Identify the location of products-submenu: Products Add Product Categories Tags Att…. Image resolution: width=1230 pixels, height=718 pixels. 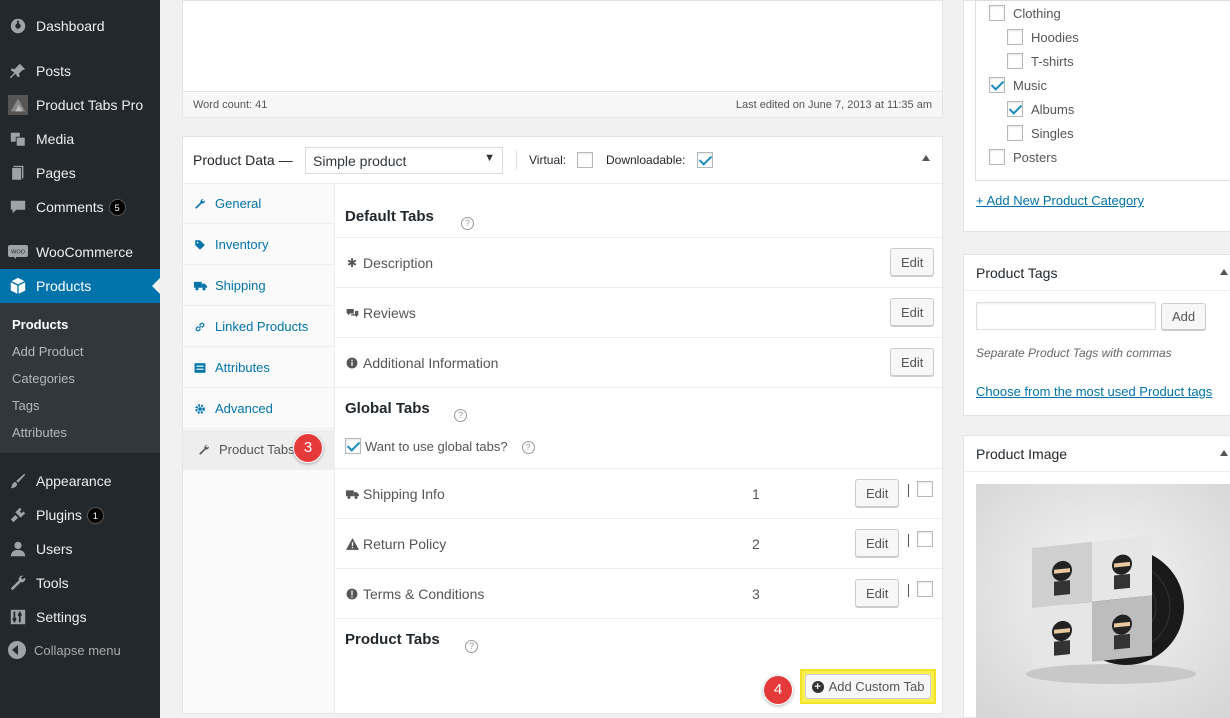
(80, 378).